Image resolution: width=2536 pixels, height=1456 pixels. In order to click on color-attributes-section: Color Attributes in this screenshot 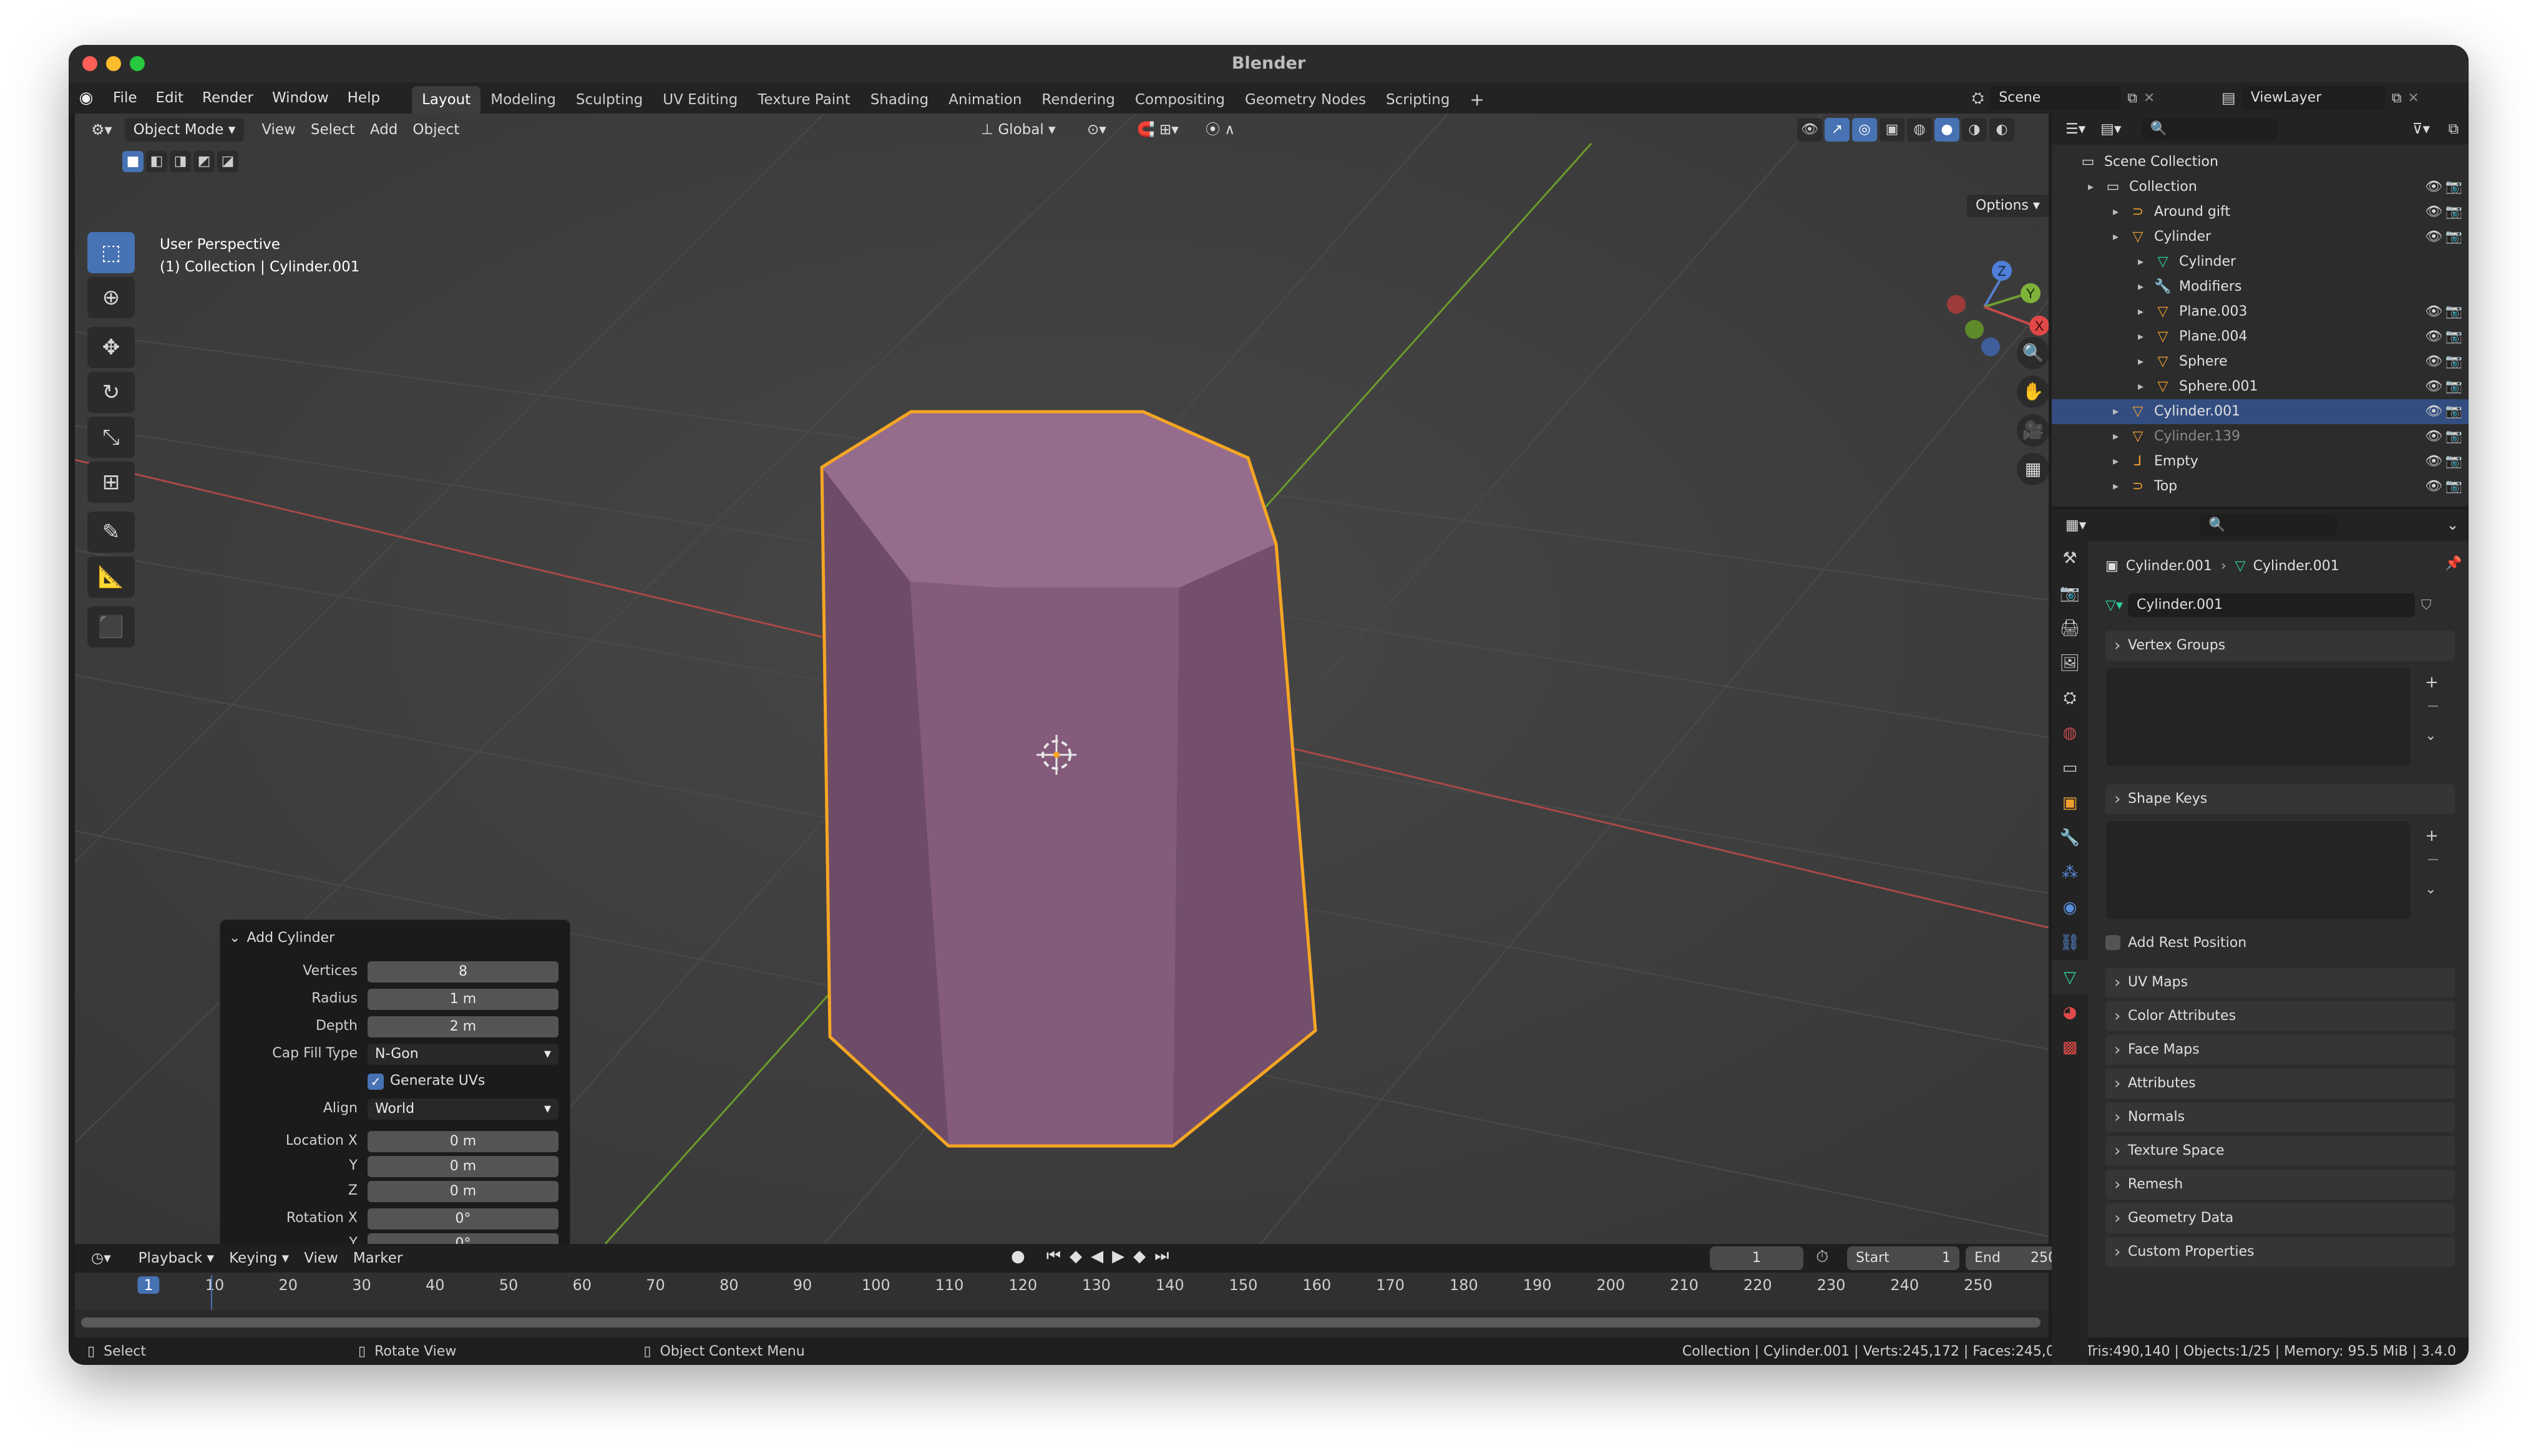, I will do `click(2280, 1016)`.